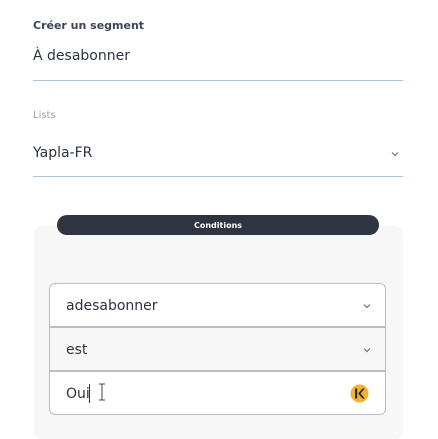 This screenshot has height=439, width=438. What do you see at coordinates (89, 393) in the screenshot?
I see `text-caret` at bounding box center [89, 393].